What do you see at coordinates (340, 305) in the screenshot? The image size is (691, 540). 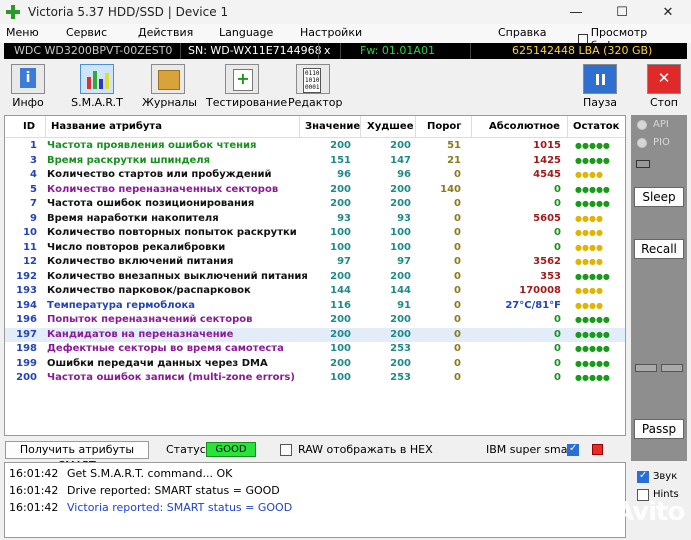 I see `attribute-value: 116` at bounding box center [340, 305].